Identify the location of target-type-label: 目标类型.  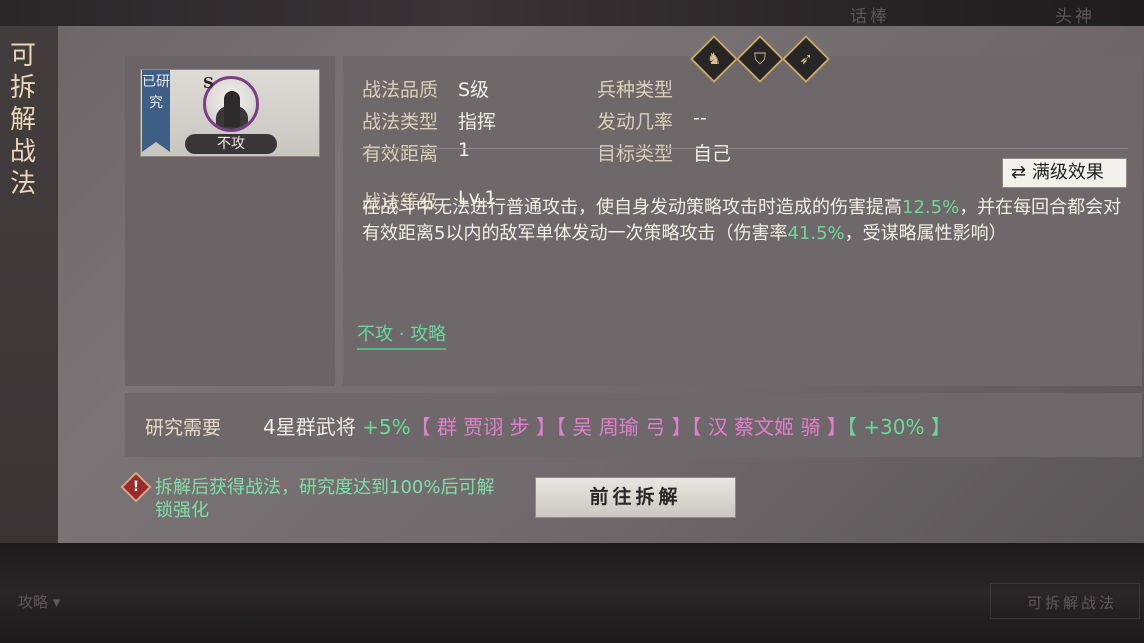
(635, 154).